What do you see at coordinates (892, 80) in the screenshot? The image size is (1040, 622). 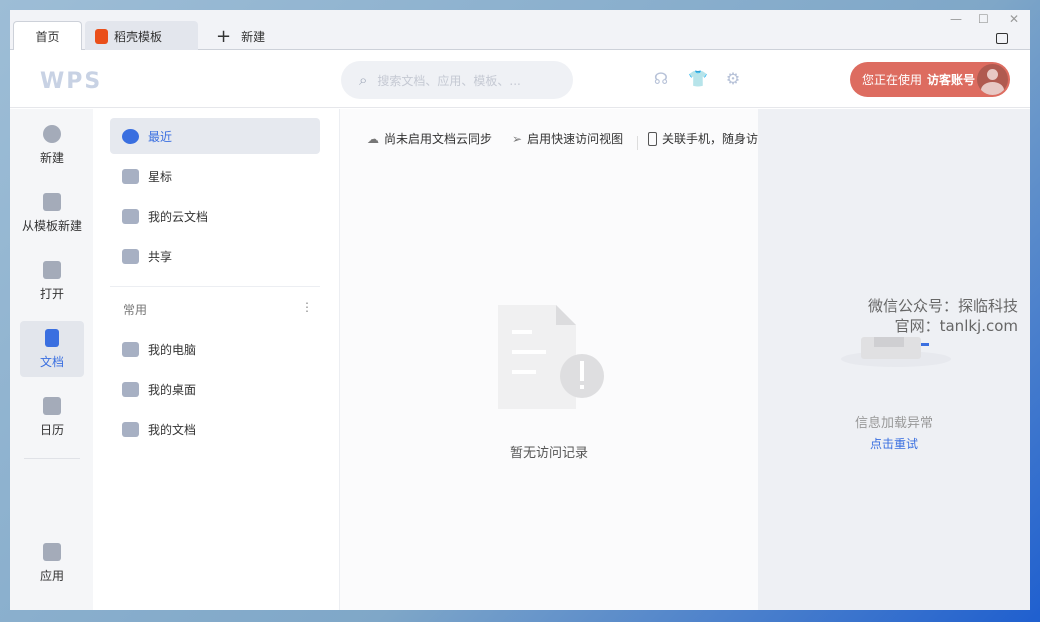 I see `account-prefix: 您正在使用` at bounding box center [892, 80].